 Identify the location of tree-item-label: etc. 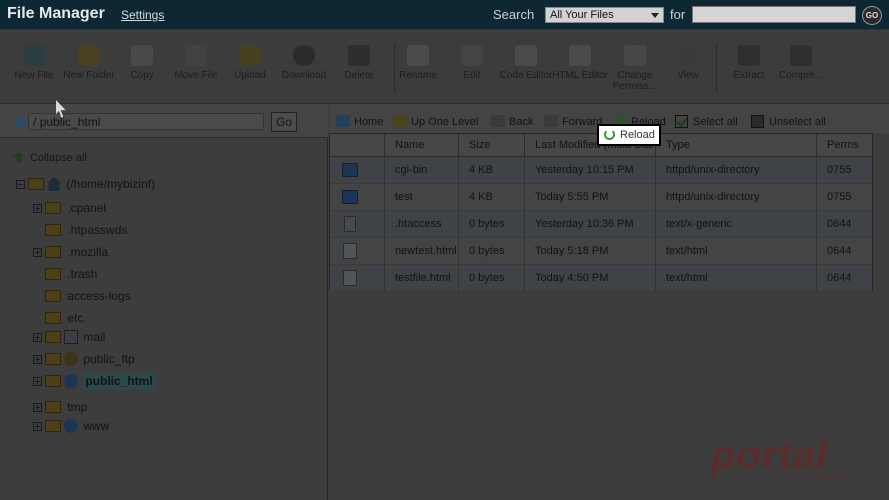
(75, 318).